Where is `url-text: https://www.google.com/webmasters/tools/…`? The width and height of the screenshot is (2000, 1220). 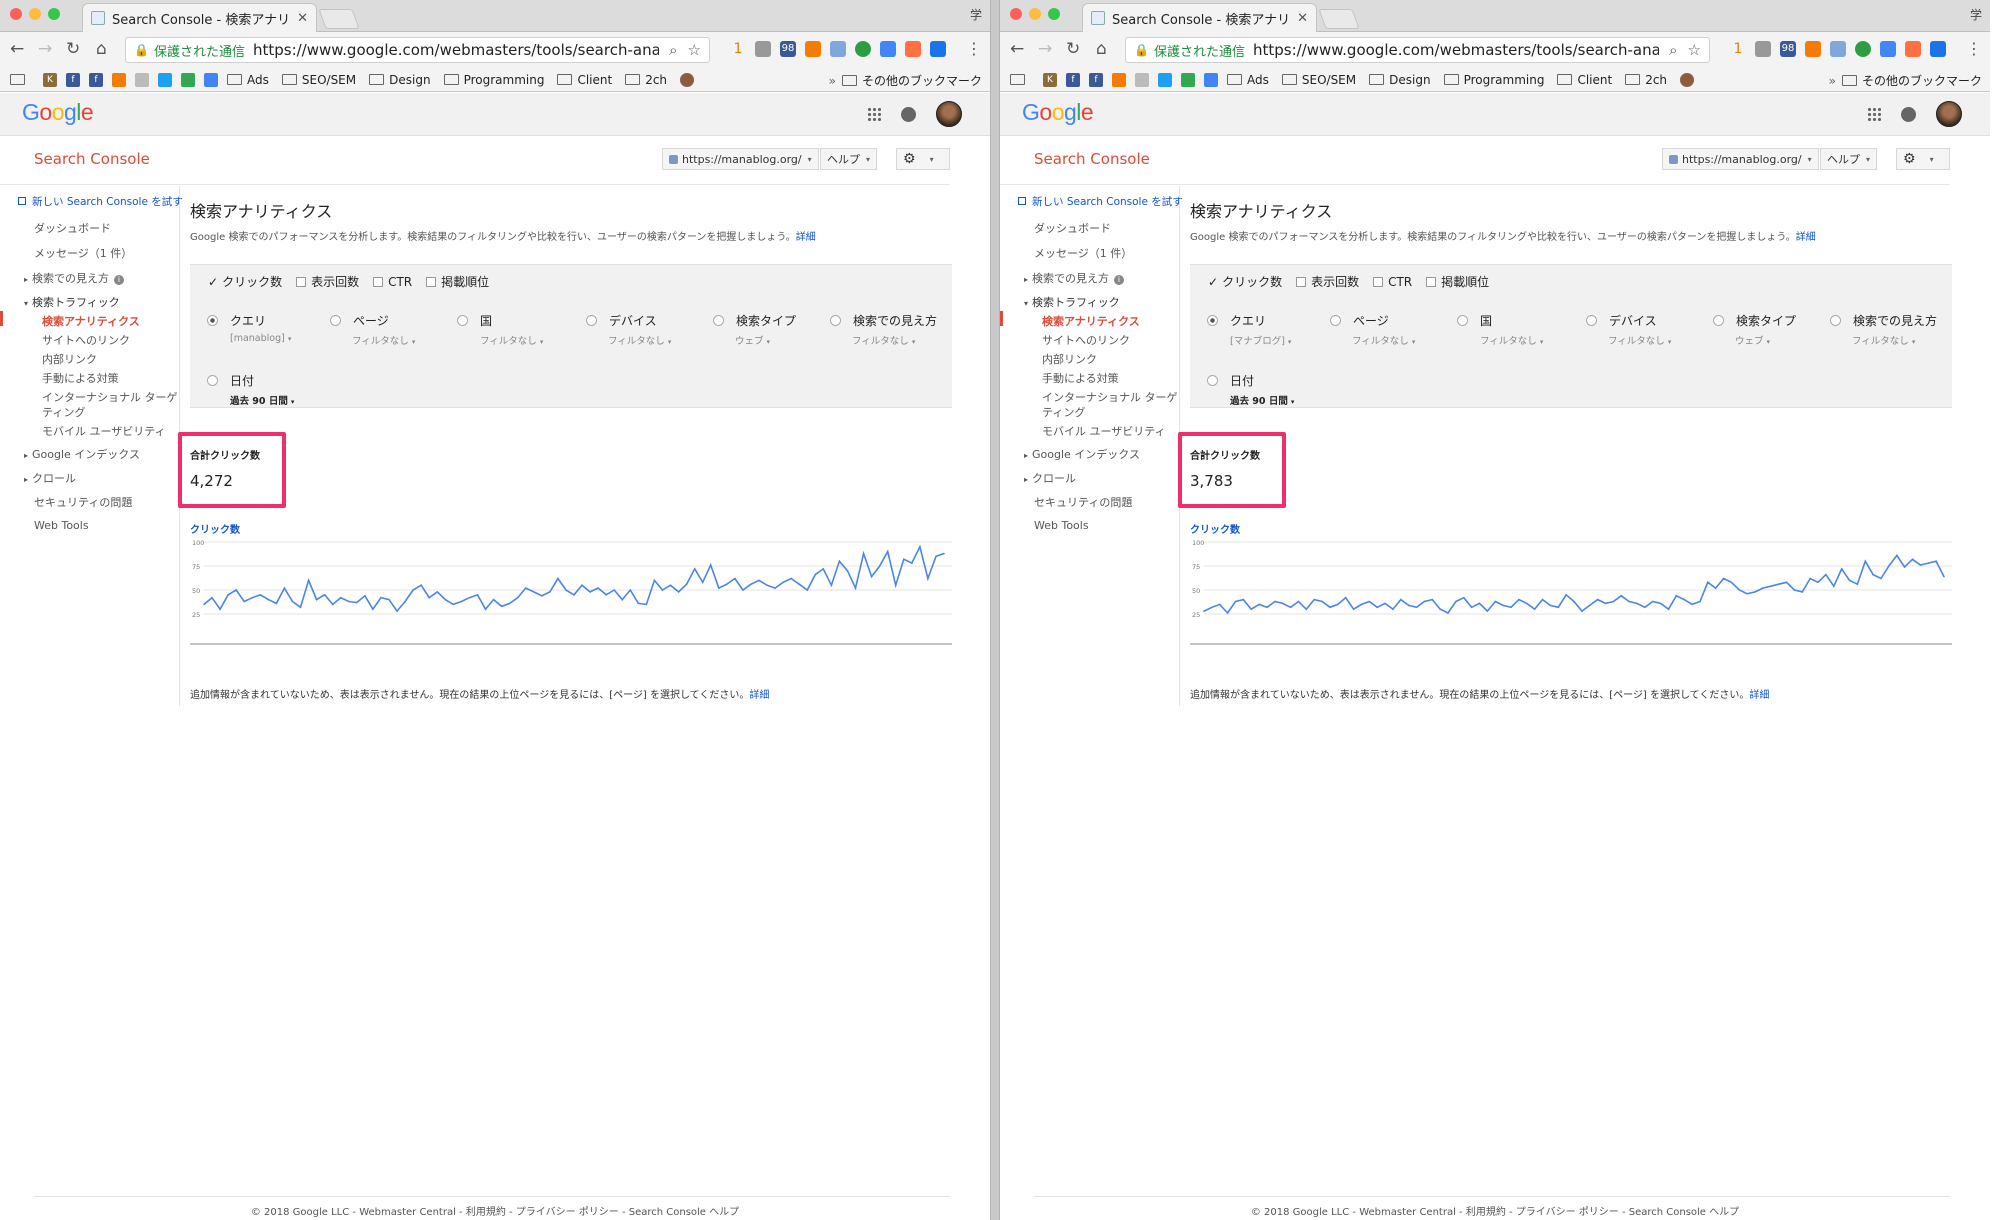
url-text: https://www.google.com/webmasters/tools/… is located at coordinates (456, 50).